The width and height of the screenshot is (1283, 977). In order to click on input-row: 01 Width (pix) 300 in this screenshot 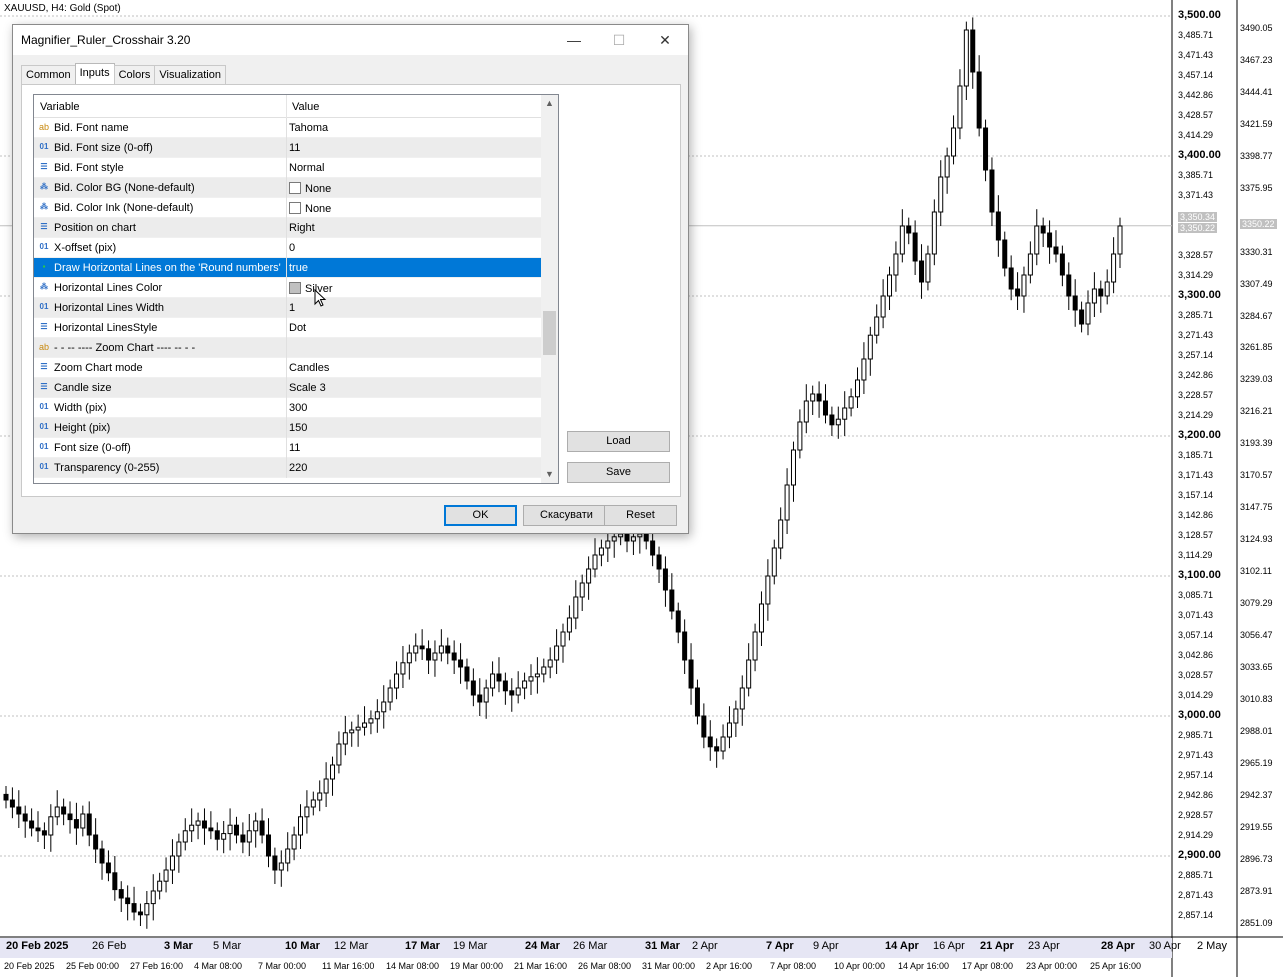, I will do `click(287, 408)`.